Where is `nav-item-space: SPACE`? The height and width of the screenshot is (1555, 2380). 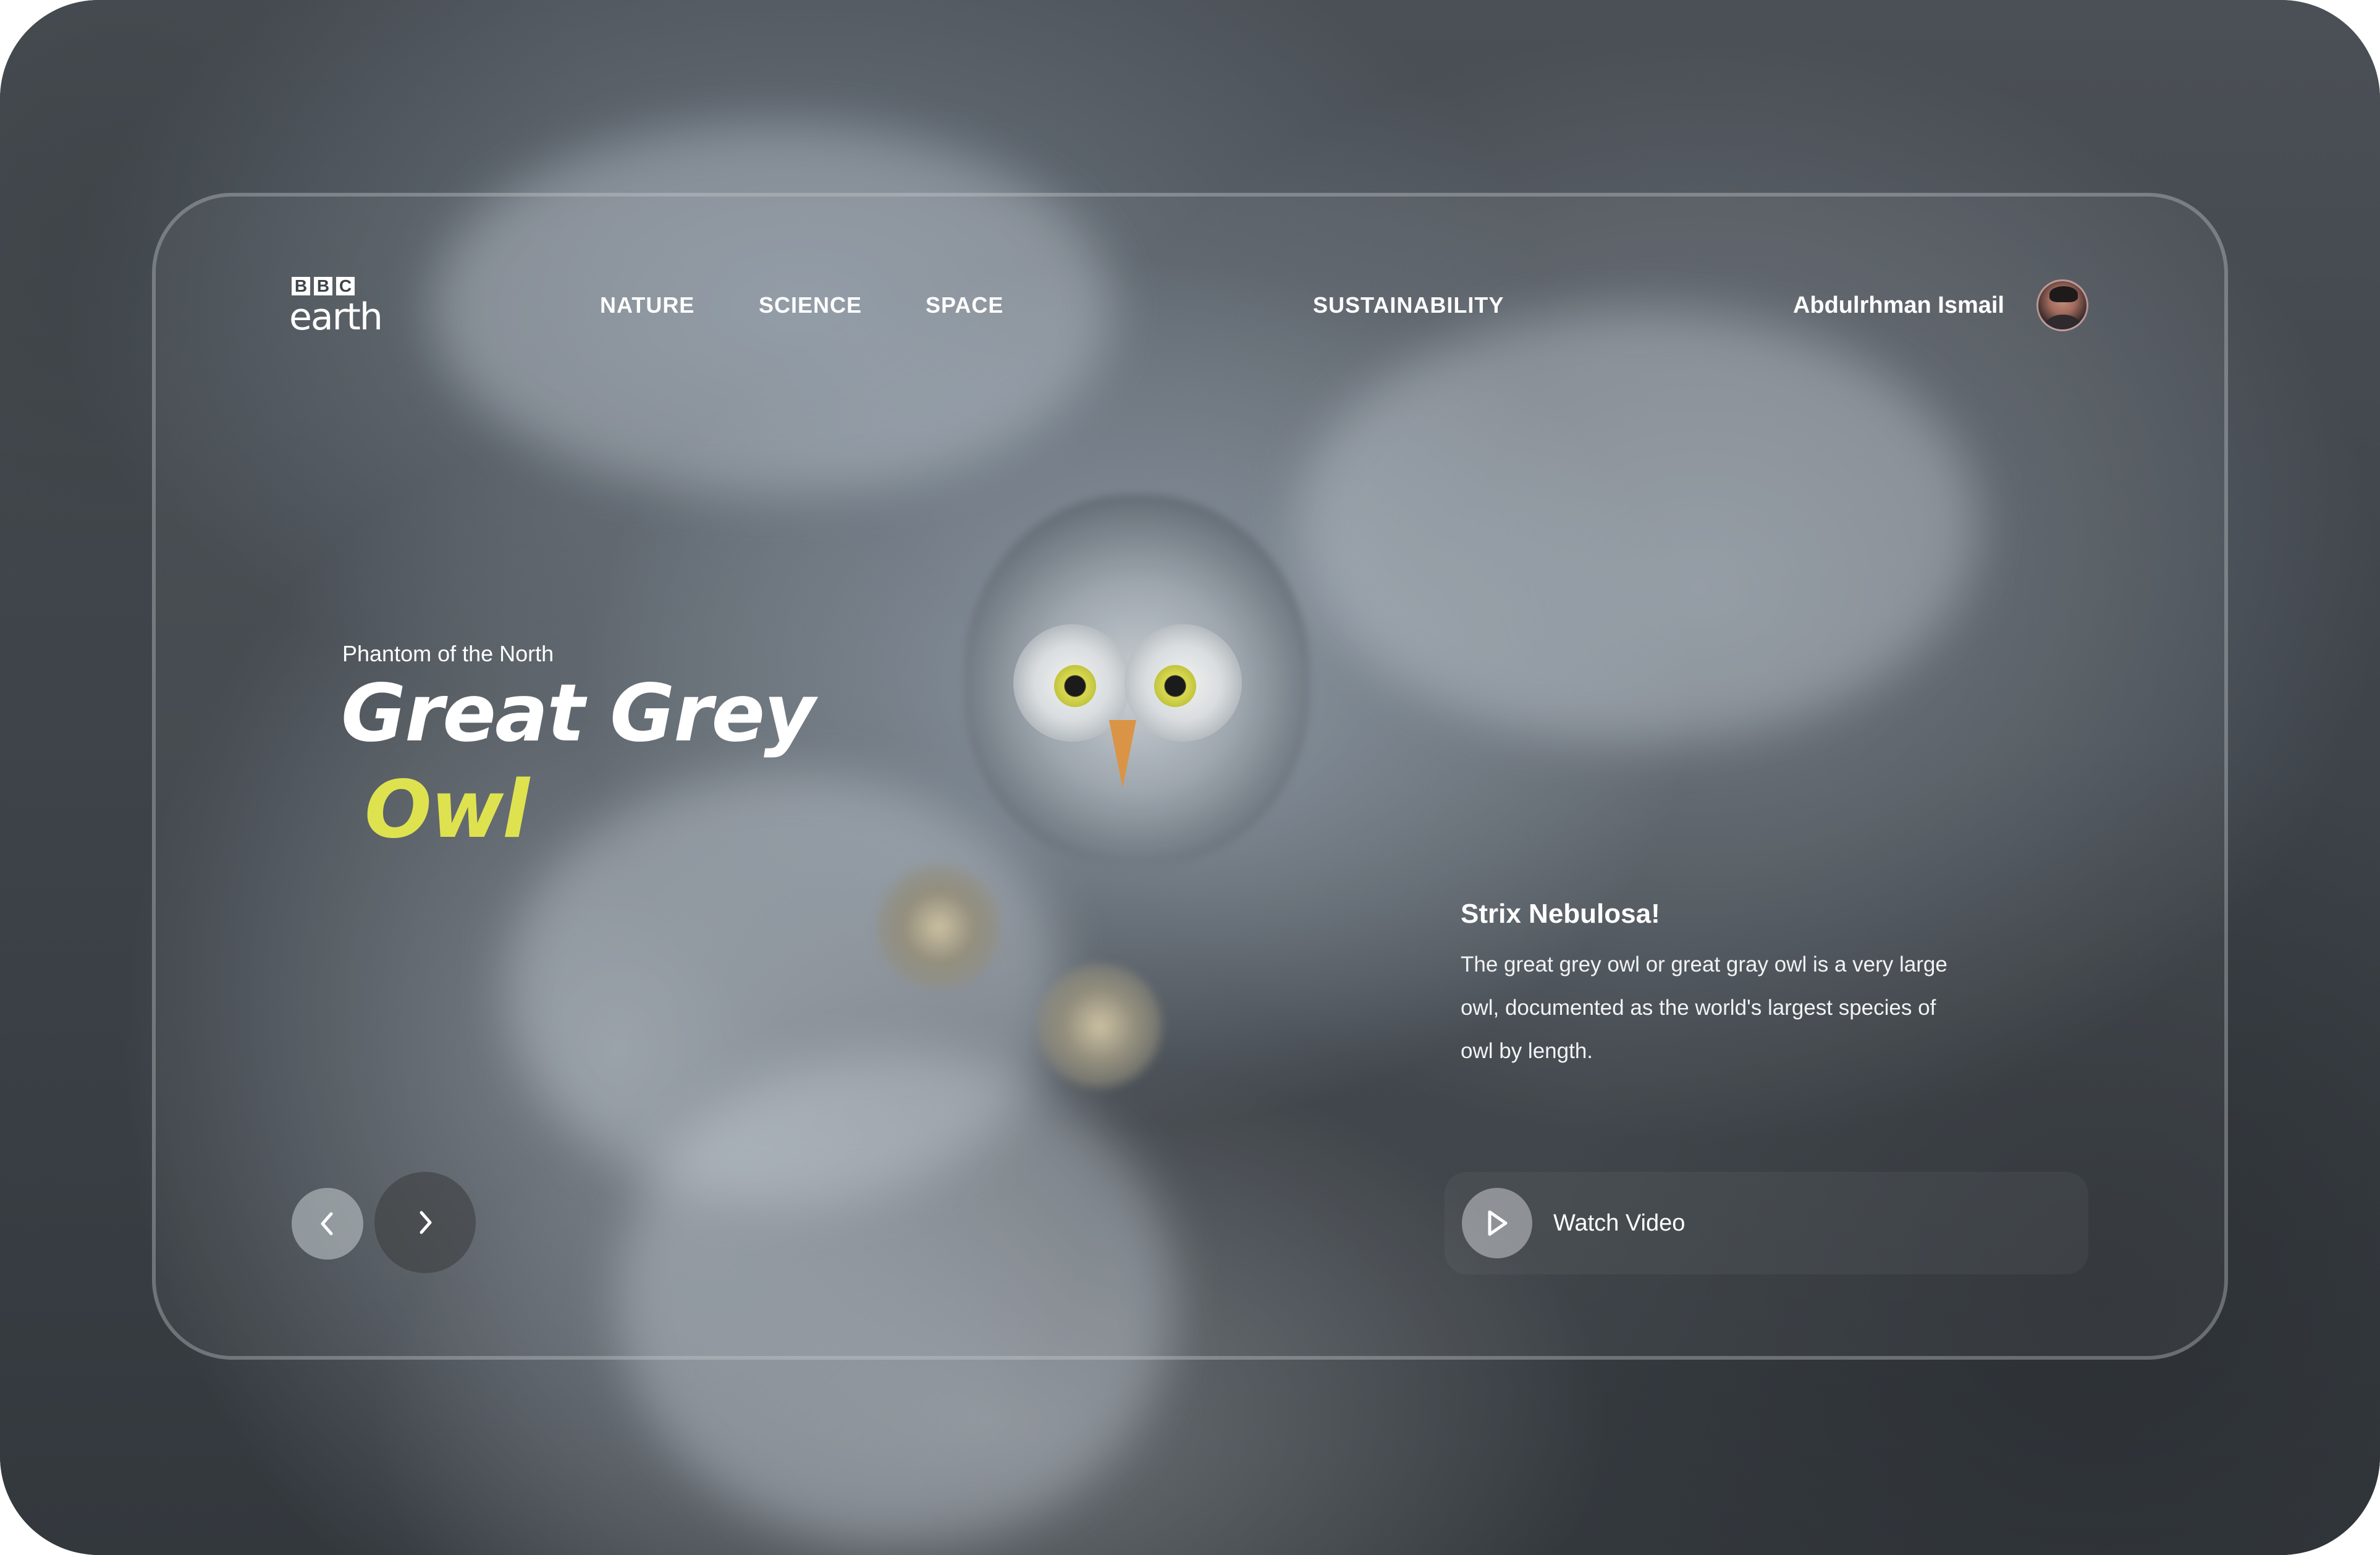
nav-item-space: SPACE is located at coordinates (965, 305).